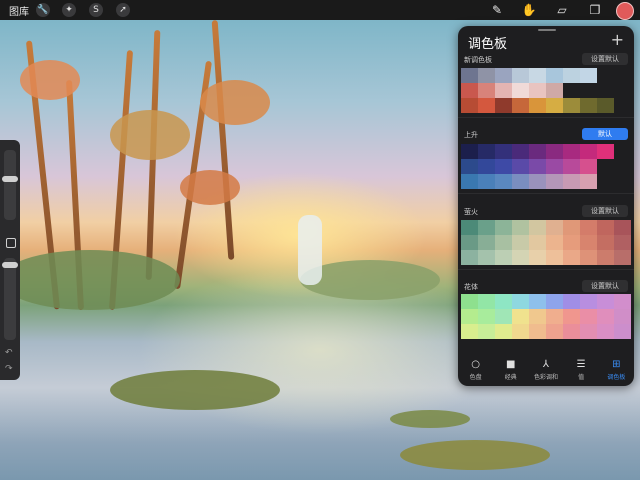  Describe the element at coordinates (69, 10) in the screenshot. I see `magic-wand-icon: ✦` at that location.